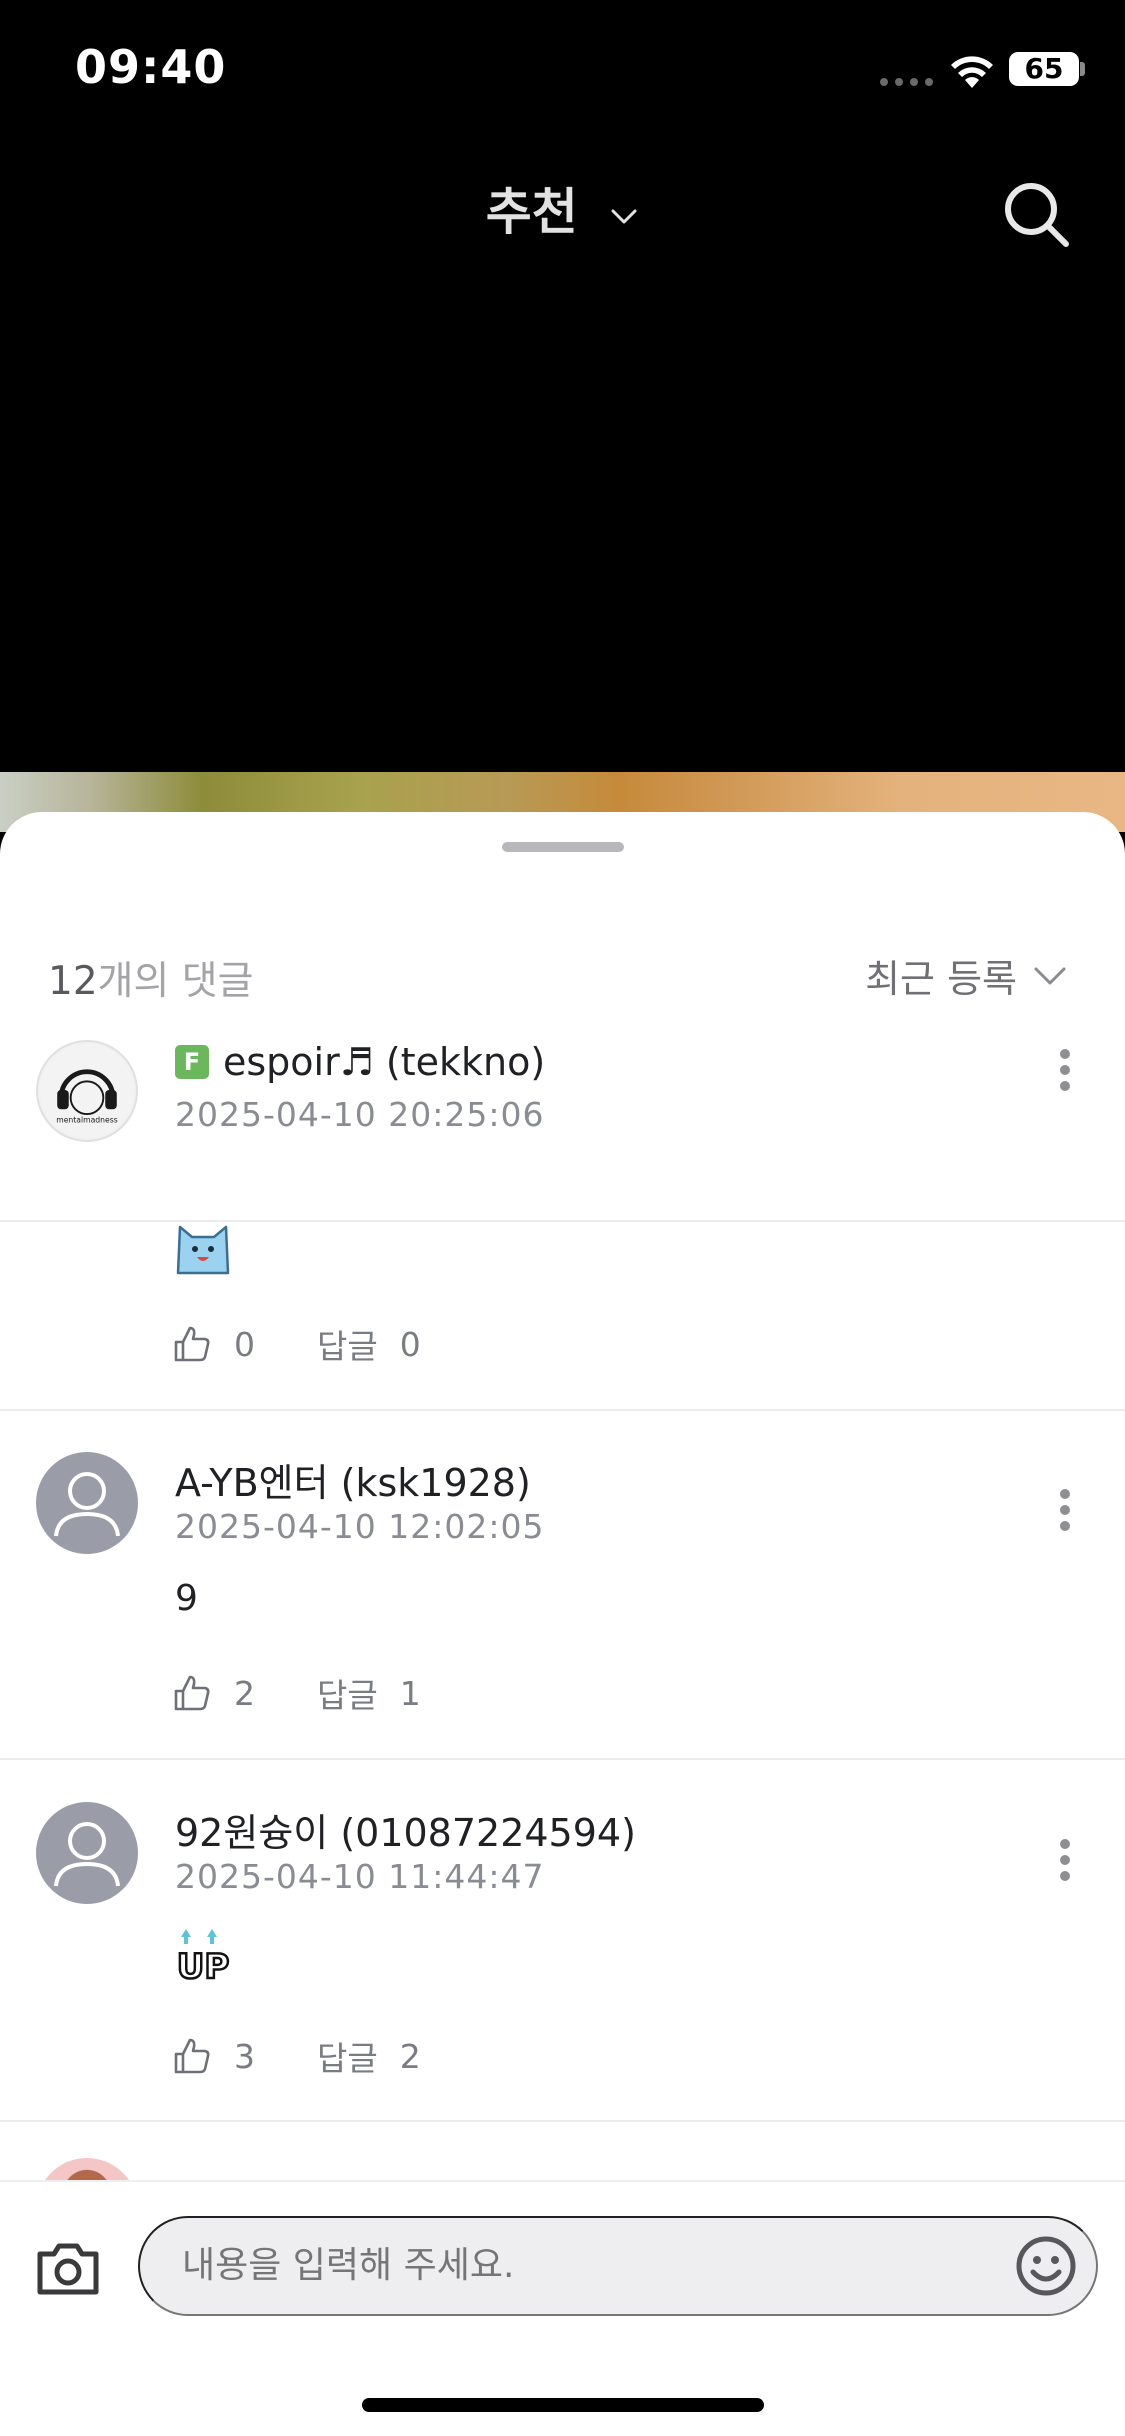 This screenshot has height=2436, width=1125. Describe the element at coordinates (1036, 214) in the screenshot. I see `search-icon` at that location.